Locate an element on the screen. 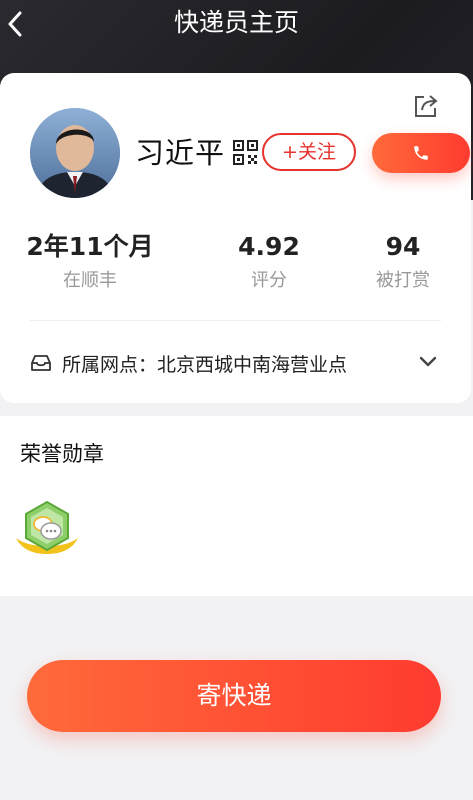 This screenshot has height=800, width=473. branch-row: 所属网点：北京西城中南海营业点 is located at coordinates (240, 363).